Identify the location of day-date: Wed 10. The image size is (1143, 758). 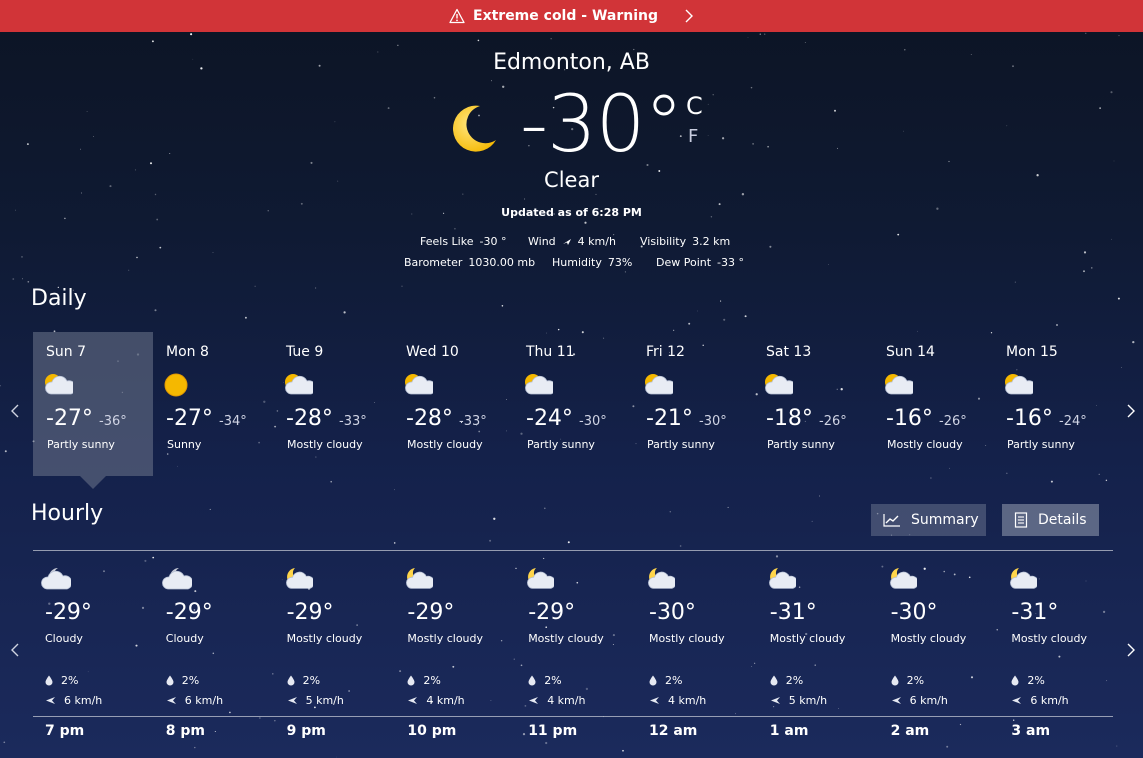
(432, 352).